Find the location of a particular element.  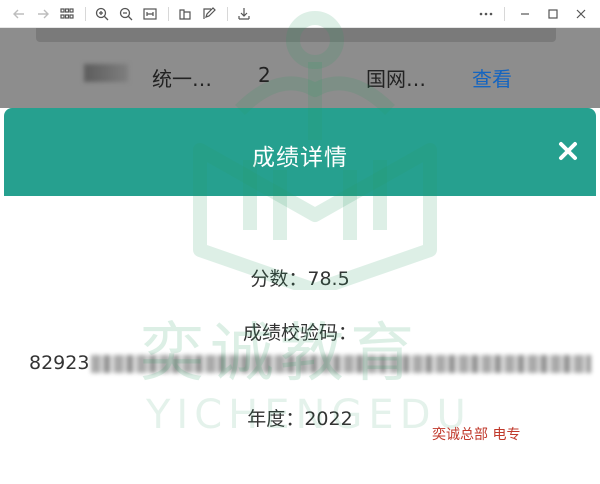

modal-title: 成绩详情 is located at coordinates (300, 158).